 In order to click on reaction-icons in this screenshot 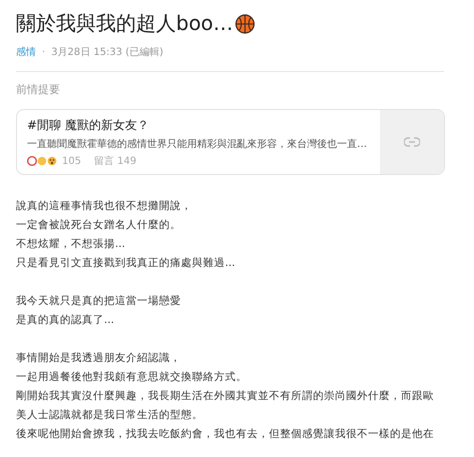, I will do `click(42, 161)`.